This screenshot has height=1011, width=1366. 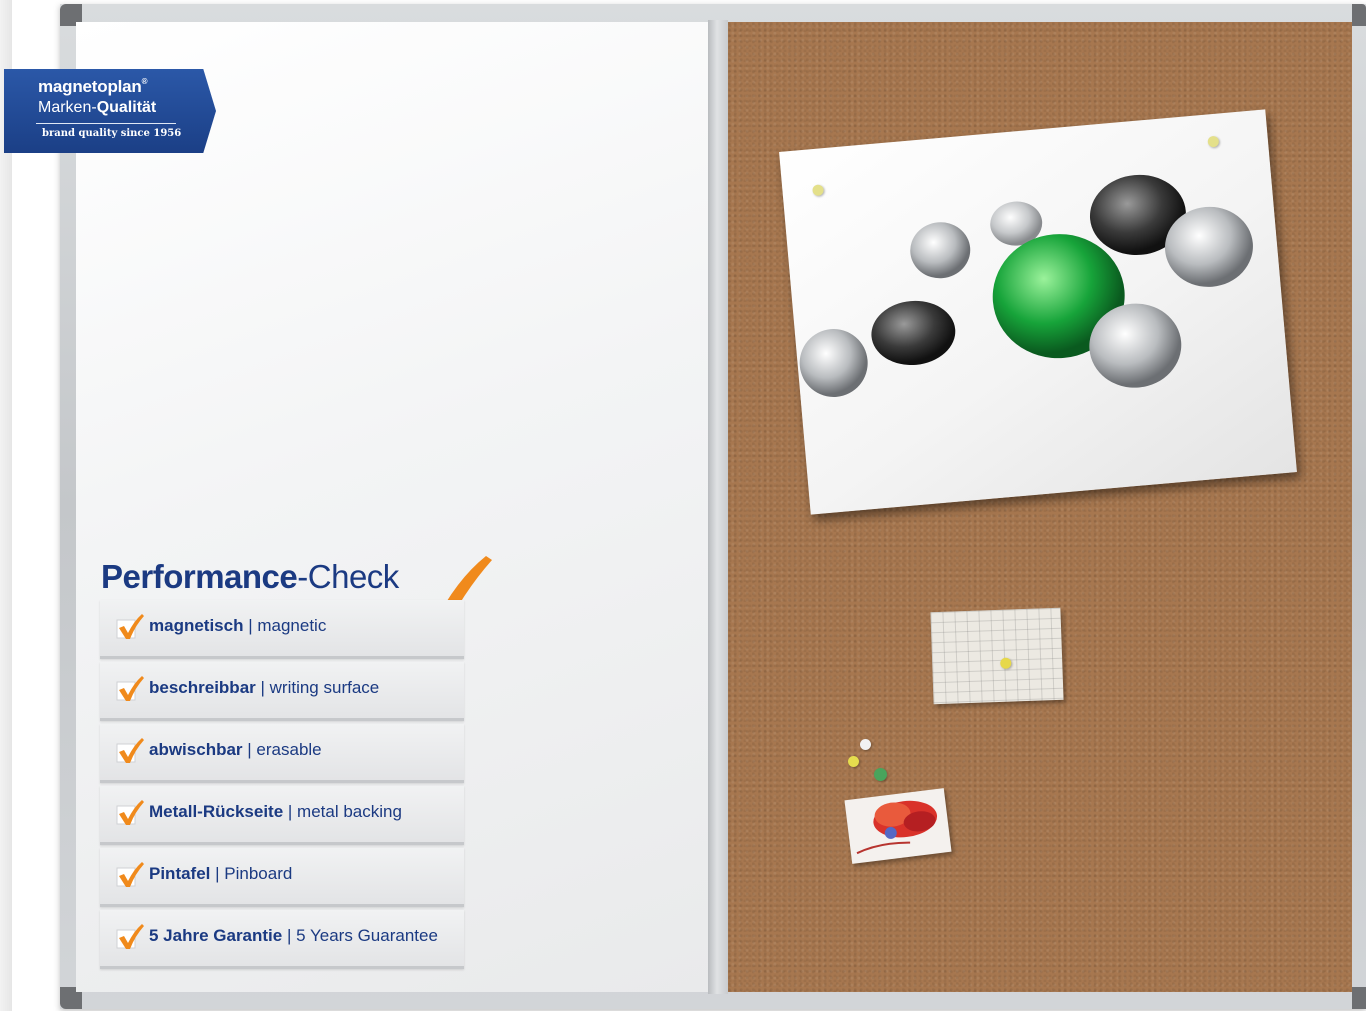 I want to click on list-item: beschreibbar | writing surface, so click(x=282, y=691).